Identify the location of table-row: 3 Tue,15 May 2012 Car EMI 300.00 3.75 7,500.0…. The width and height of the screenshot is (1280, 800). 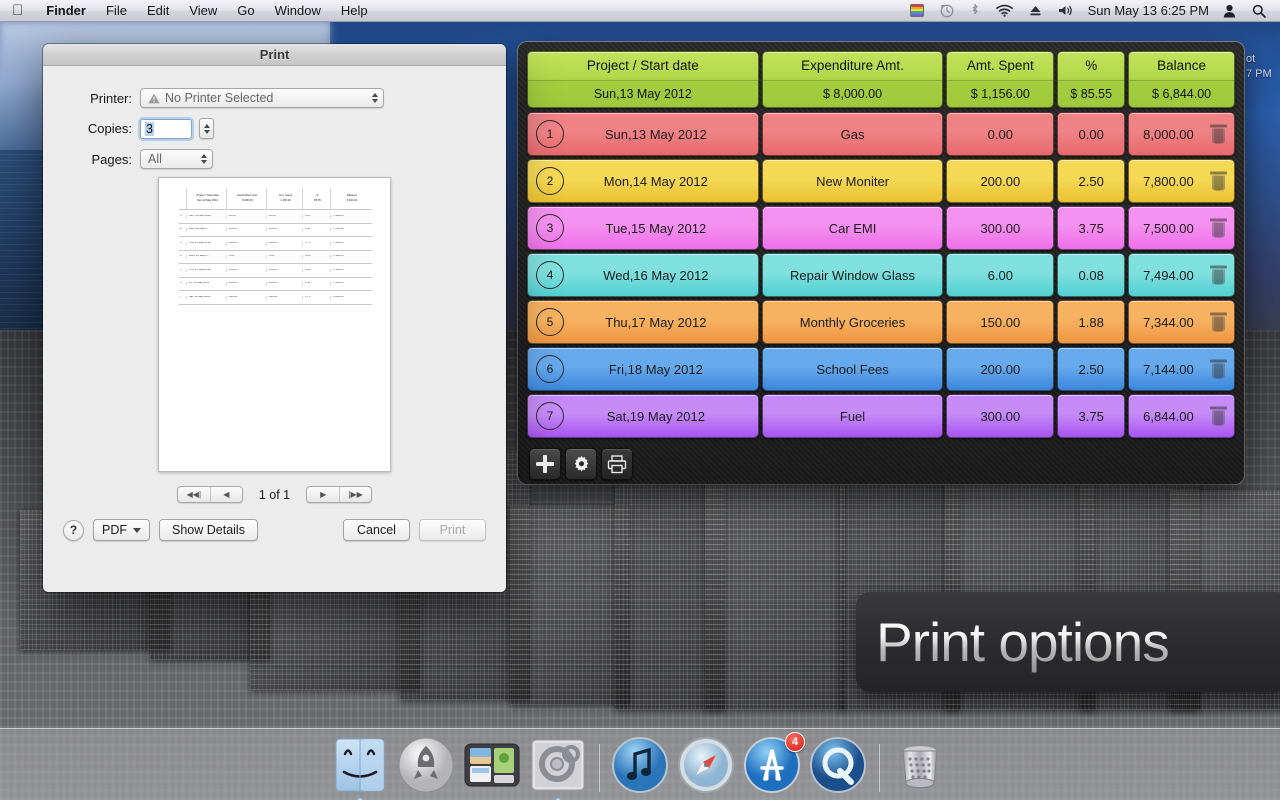
(881, 228).